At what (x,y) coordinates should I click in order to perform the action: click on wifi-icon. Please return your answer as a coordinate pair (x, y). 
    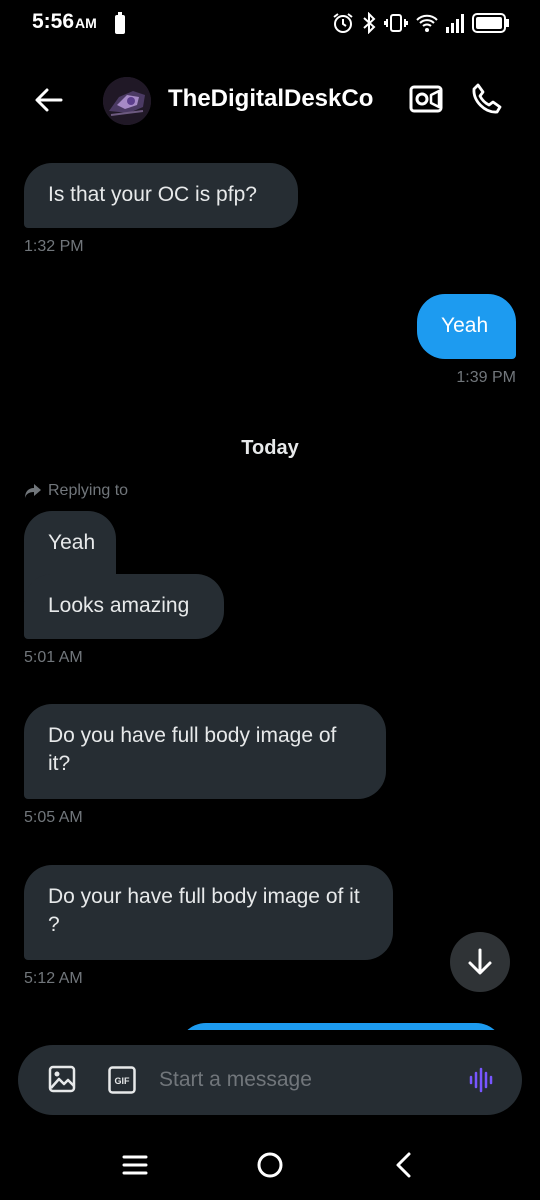
    Looking at the image, I should click on (427, 23).